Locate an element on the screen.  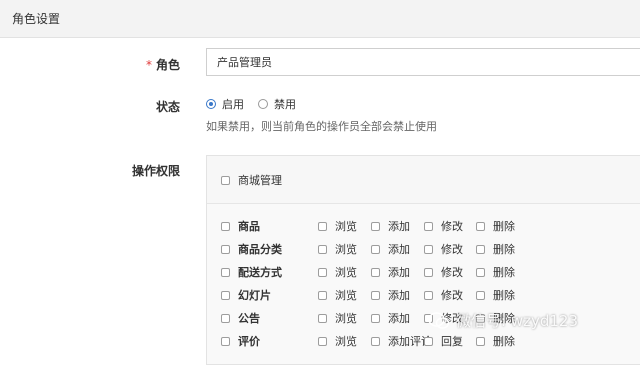
page-title: 角色设置 is located at coordinates (36, 19).